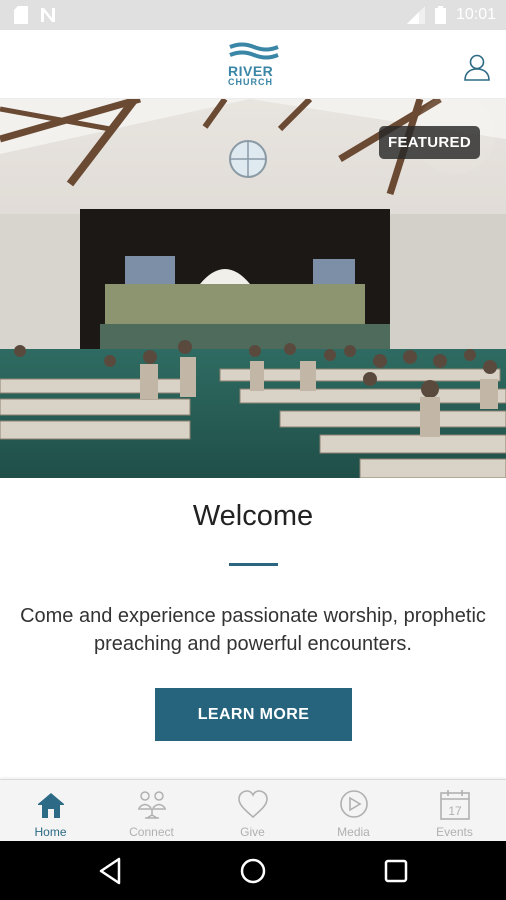 The width and height of the screenshot is (506, 900). What do you see at coordinates (21, 15) in the screenshot?
I see `sd-card-icon` at bounding box center [21, 15].